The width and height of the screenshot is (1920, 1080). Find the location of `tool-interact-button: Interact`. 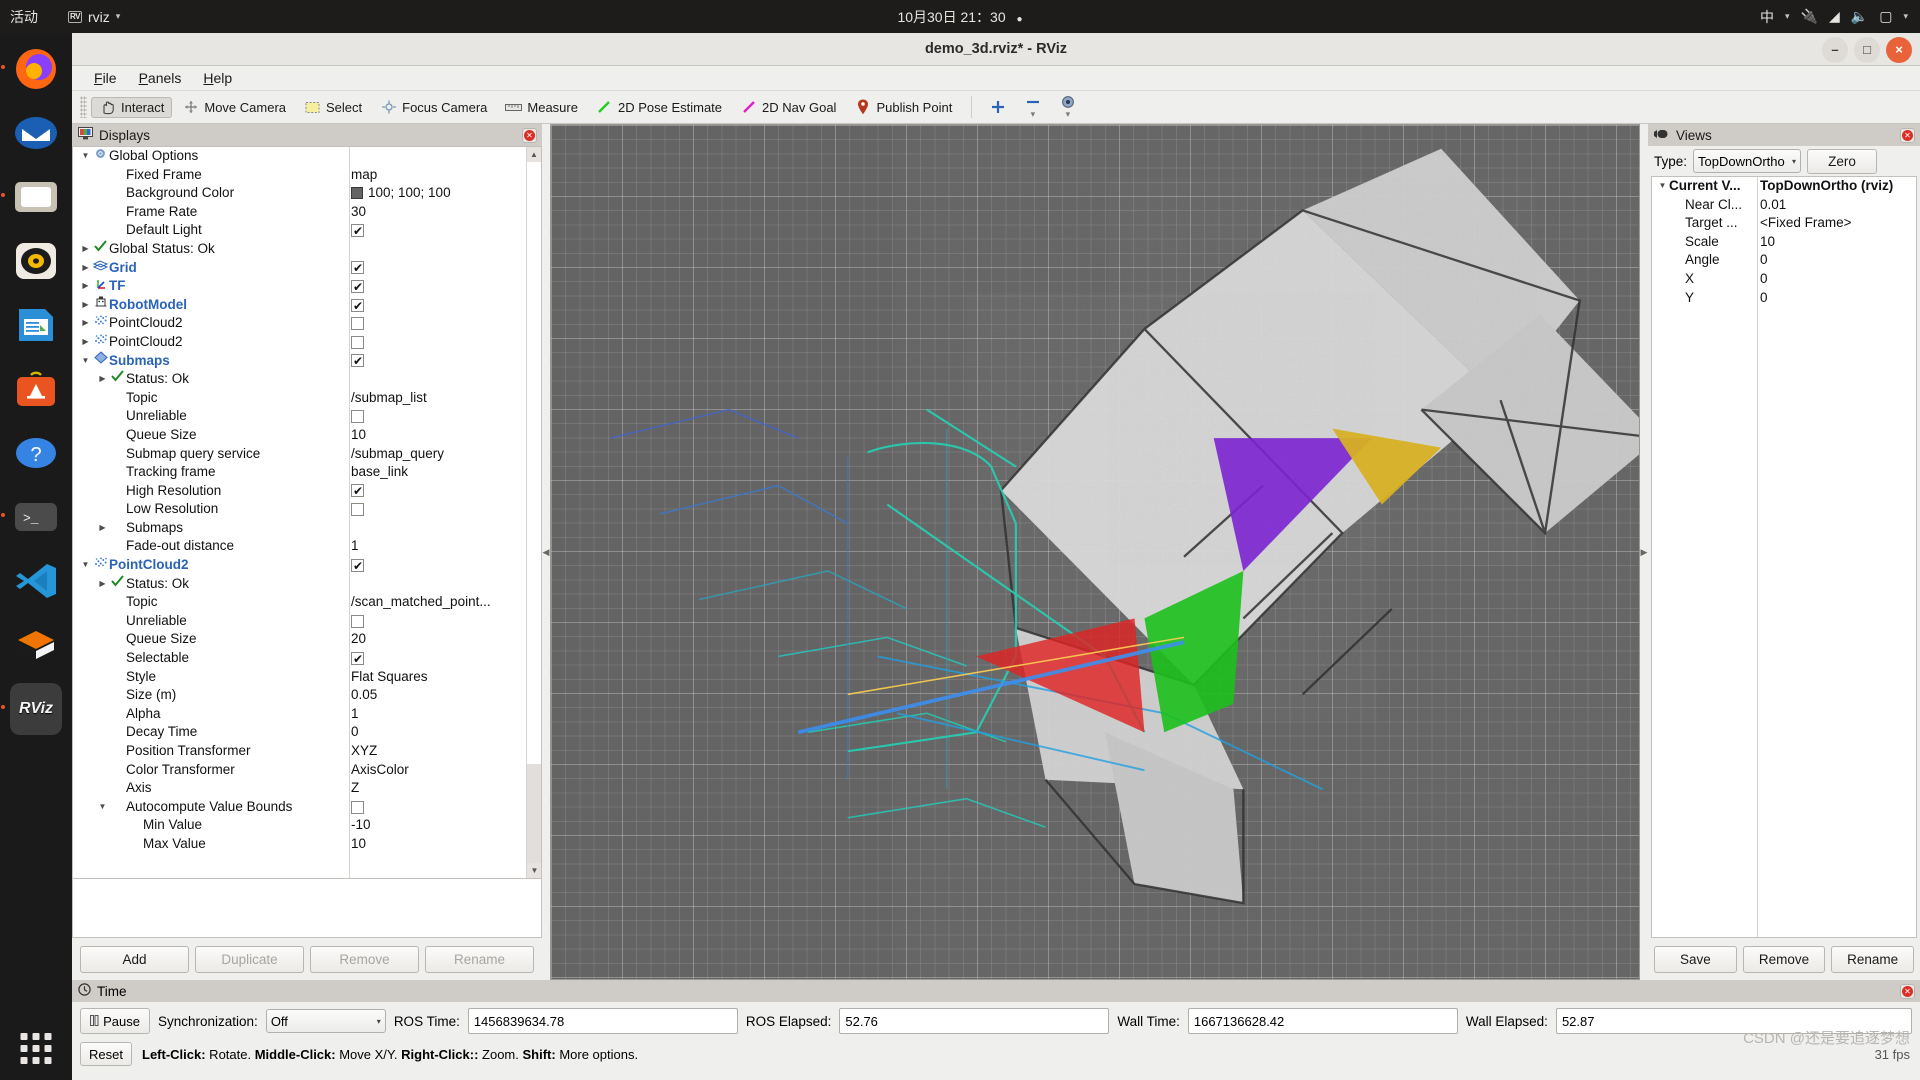

tool-interact-button: Interact is located at coordinates (132, 107).